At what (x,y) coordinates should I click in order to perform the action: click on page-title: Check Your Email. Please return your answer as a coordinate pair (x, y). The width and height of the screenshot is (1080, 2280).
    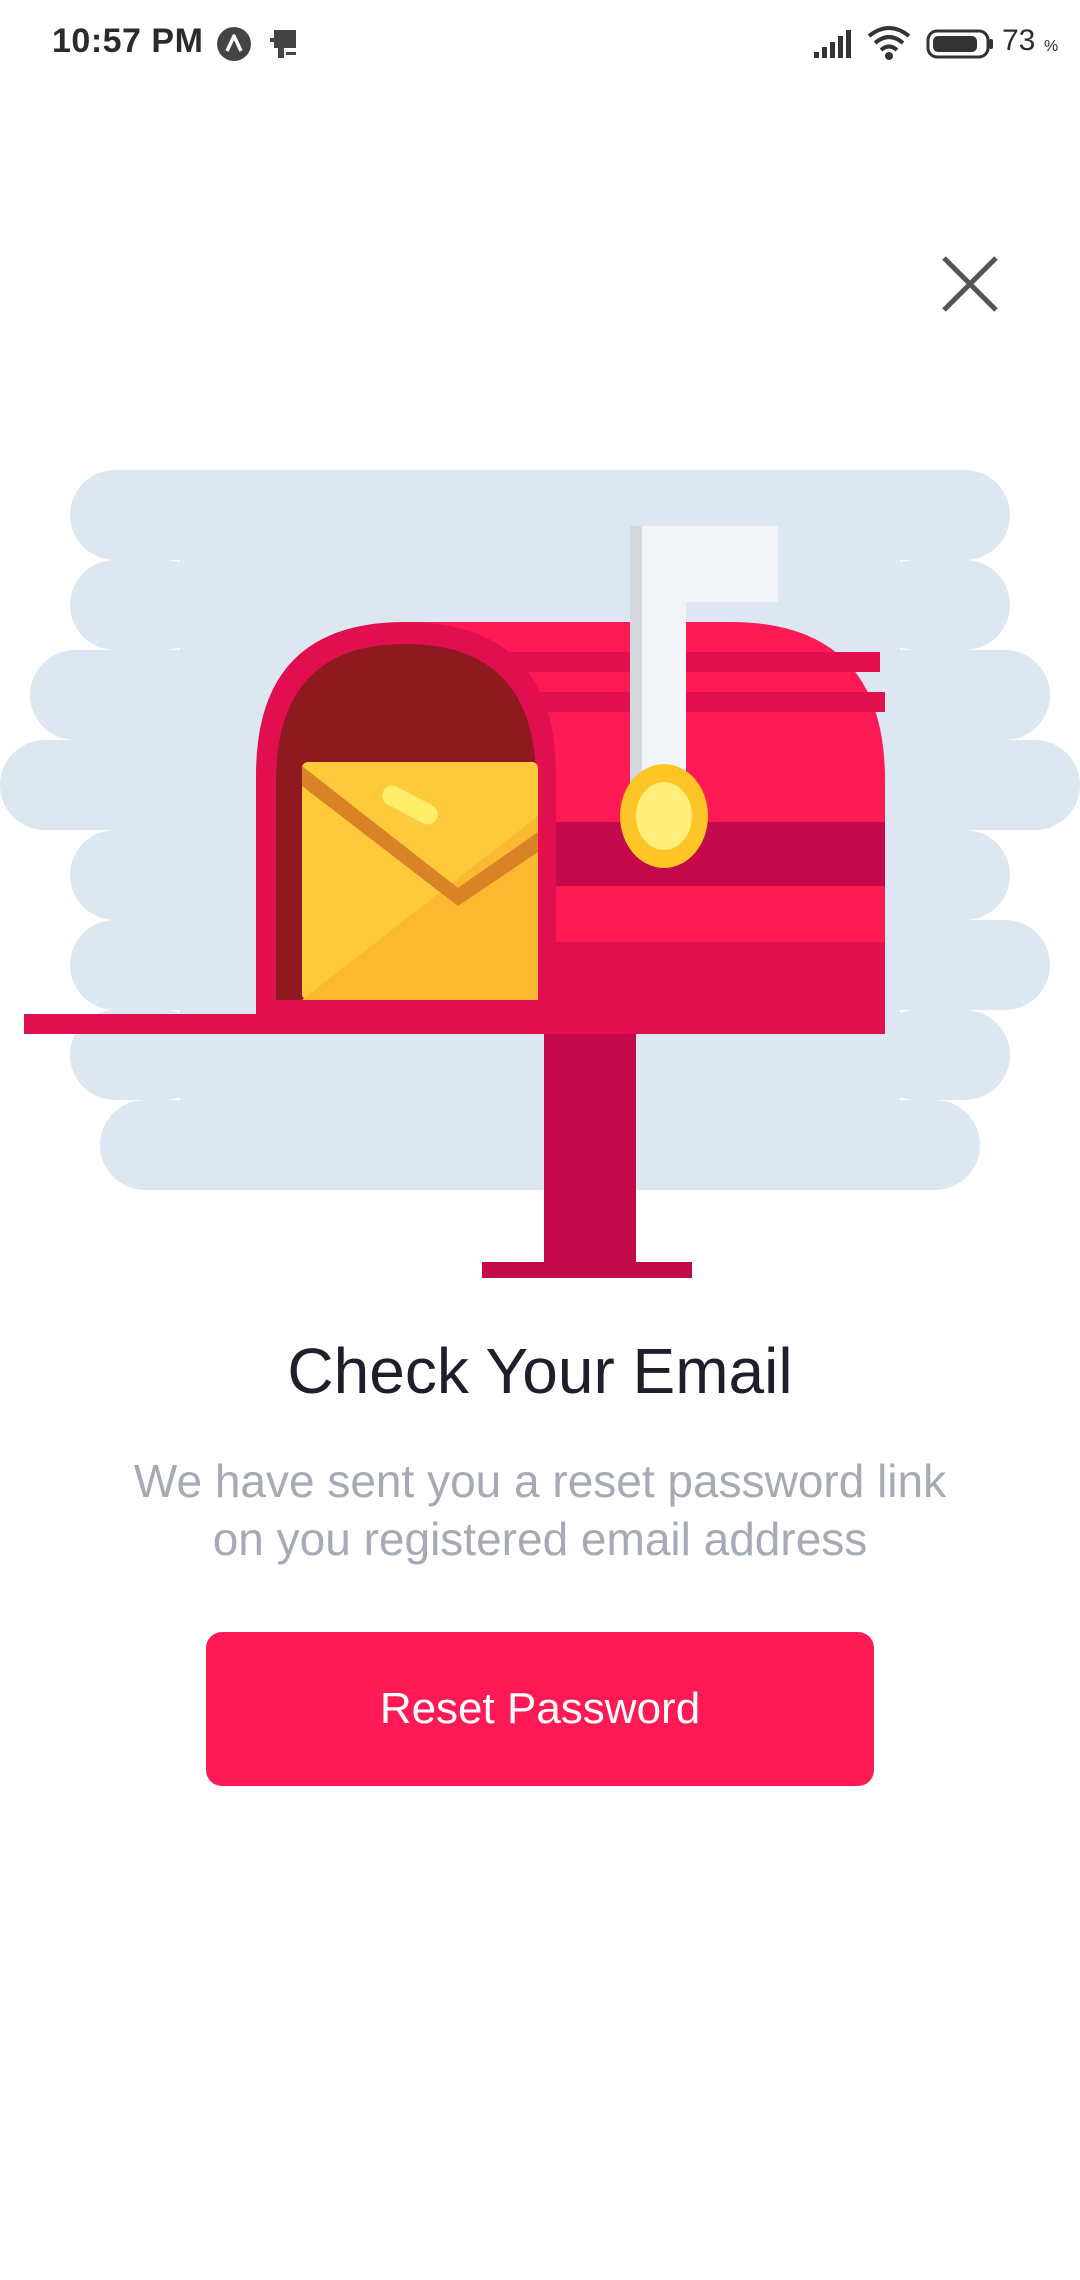
    Looking at the image, I should click on (540, 1371).